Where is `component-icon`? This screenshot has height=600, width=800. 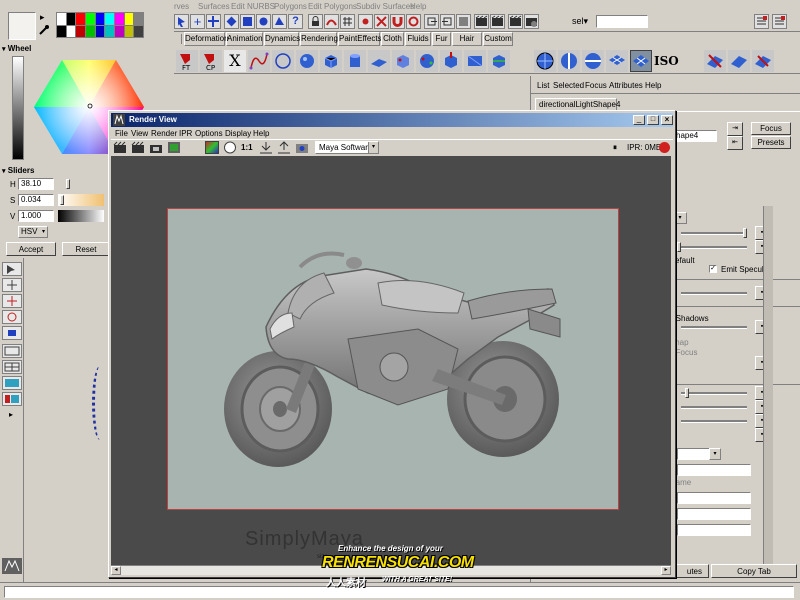
component-icon is located at coordinates (247, 21).